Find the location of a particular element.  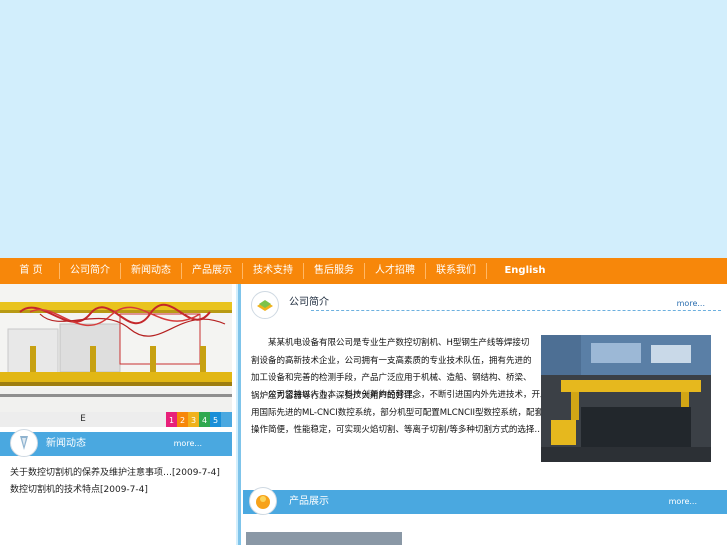

nav-english: English is located at coordinates (525, 271).